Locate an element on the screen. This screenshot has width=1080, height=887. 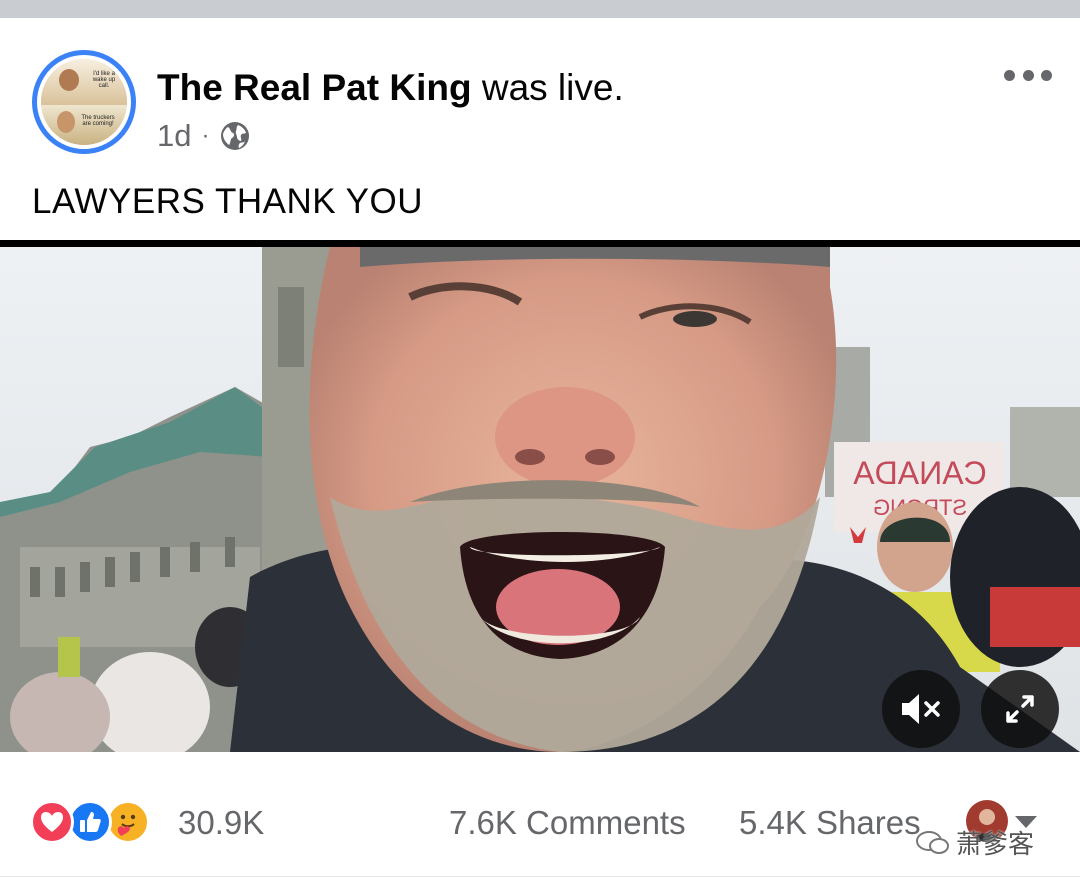
wechat-icon is located at coordinates (932, 842).